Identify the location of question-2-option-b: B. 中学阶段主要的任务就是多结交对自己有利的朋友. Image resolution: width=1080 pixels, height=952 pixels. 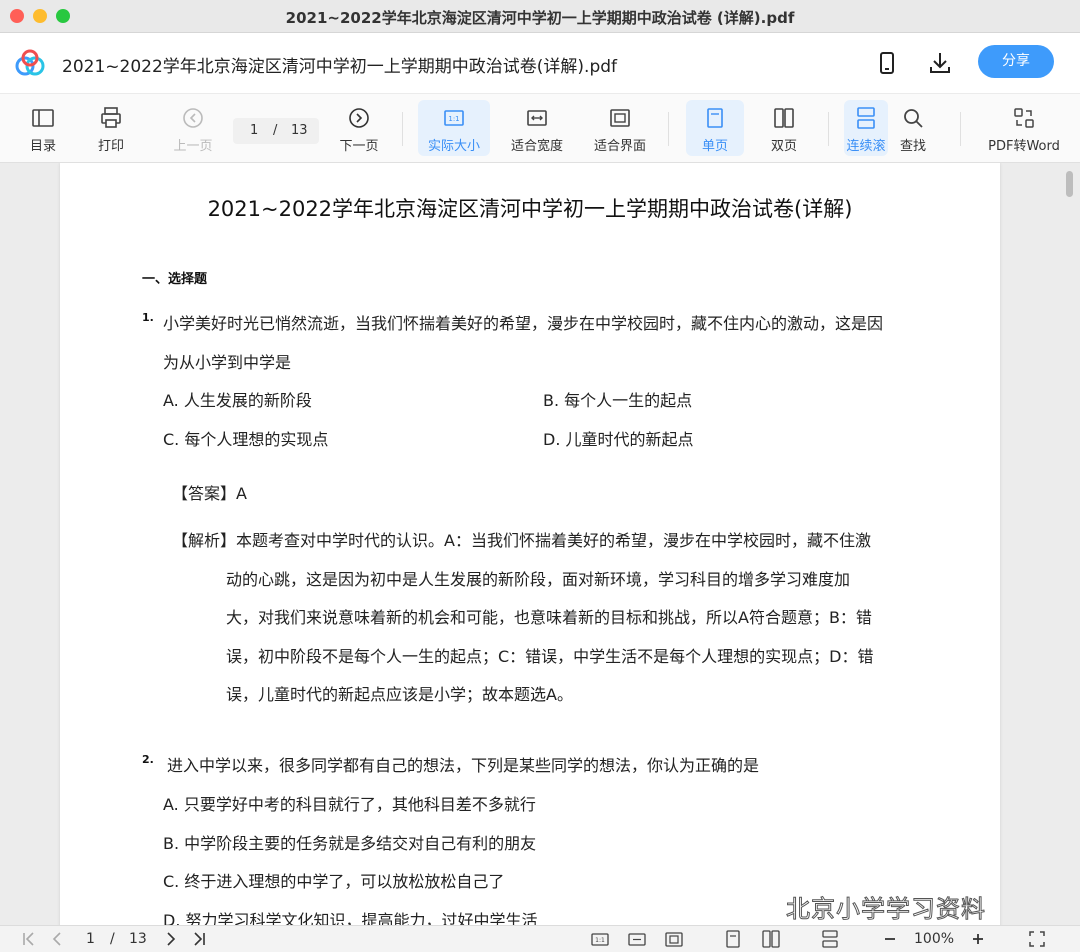
(350, 843).